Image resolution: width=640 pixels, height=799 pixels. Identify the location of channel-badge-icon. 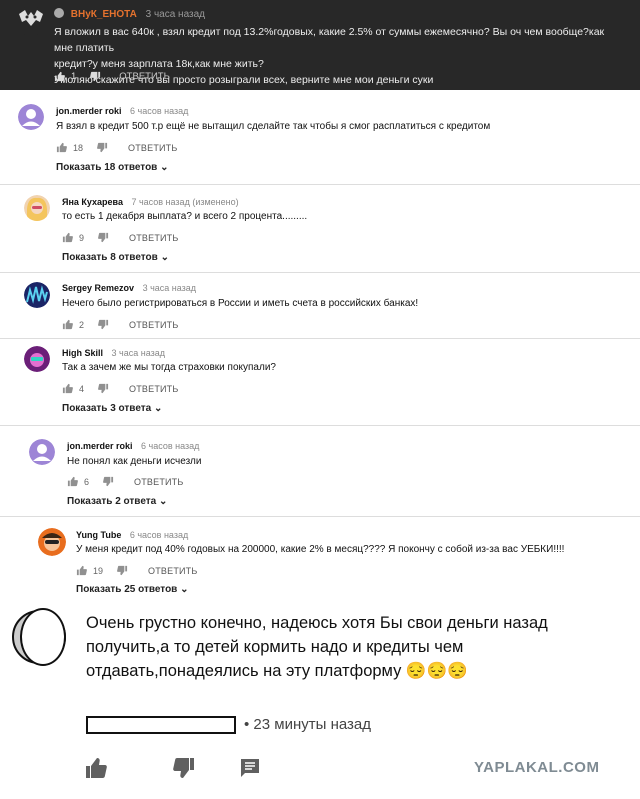
(59, 13).